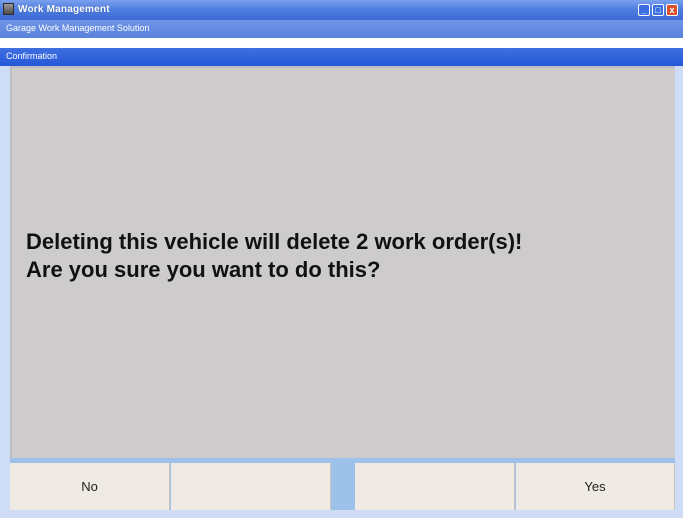 The width and height of the screenshot is (683, 518). I want to click on yes-button: Yes, so click(595, 486).